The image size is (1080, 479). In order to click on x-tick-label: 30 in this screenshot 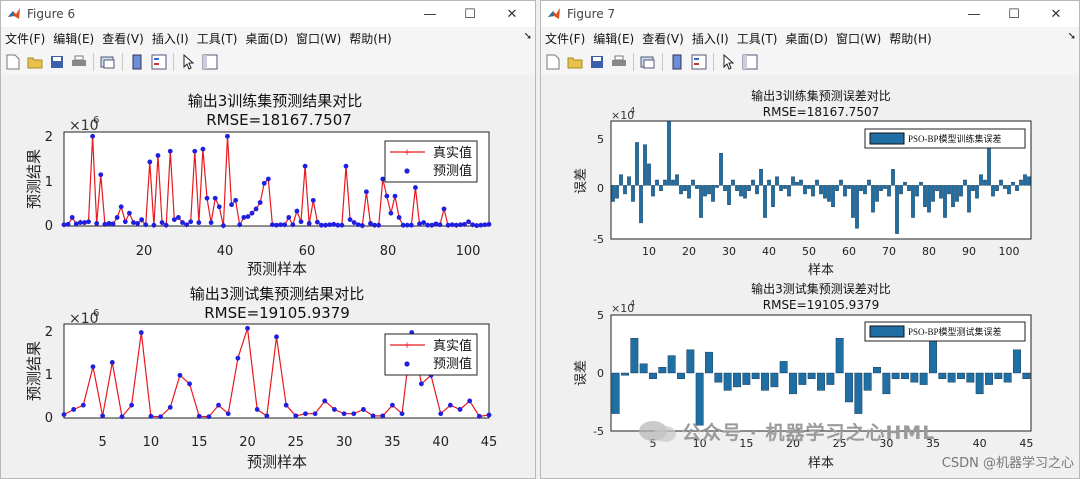, I will do `click(344, 442)`.